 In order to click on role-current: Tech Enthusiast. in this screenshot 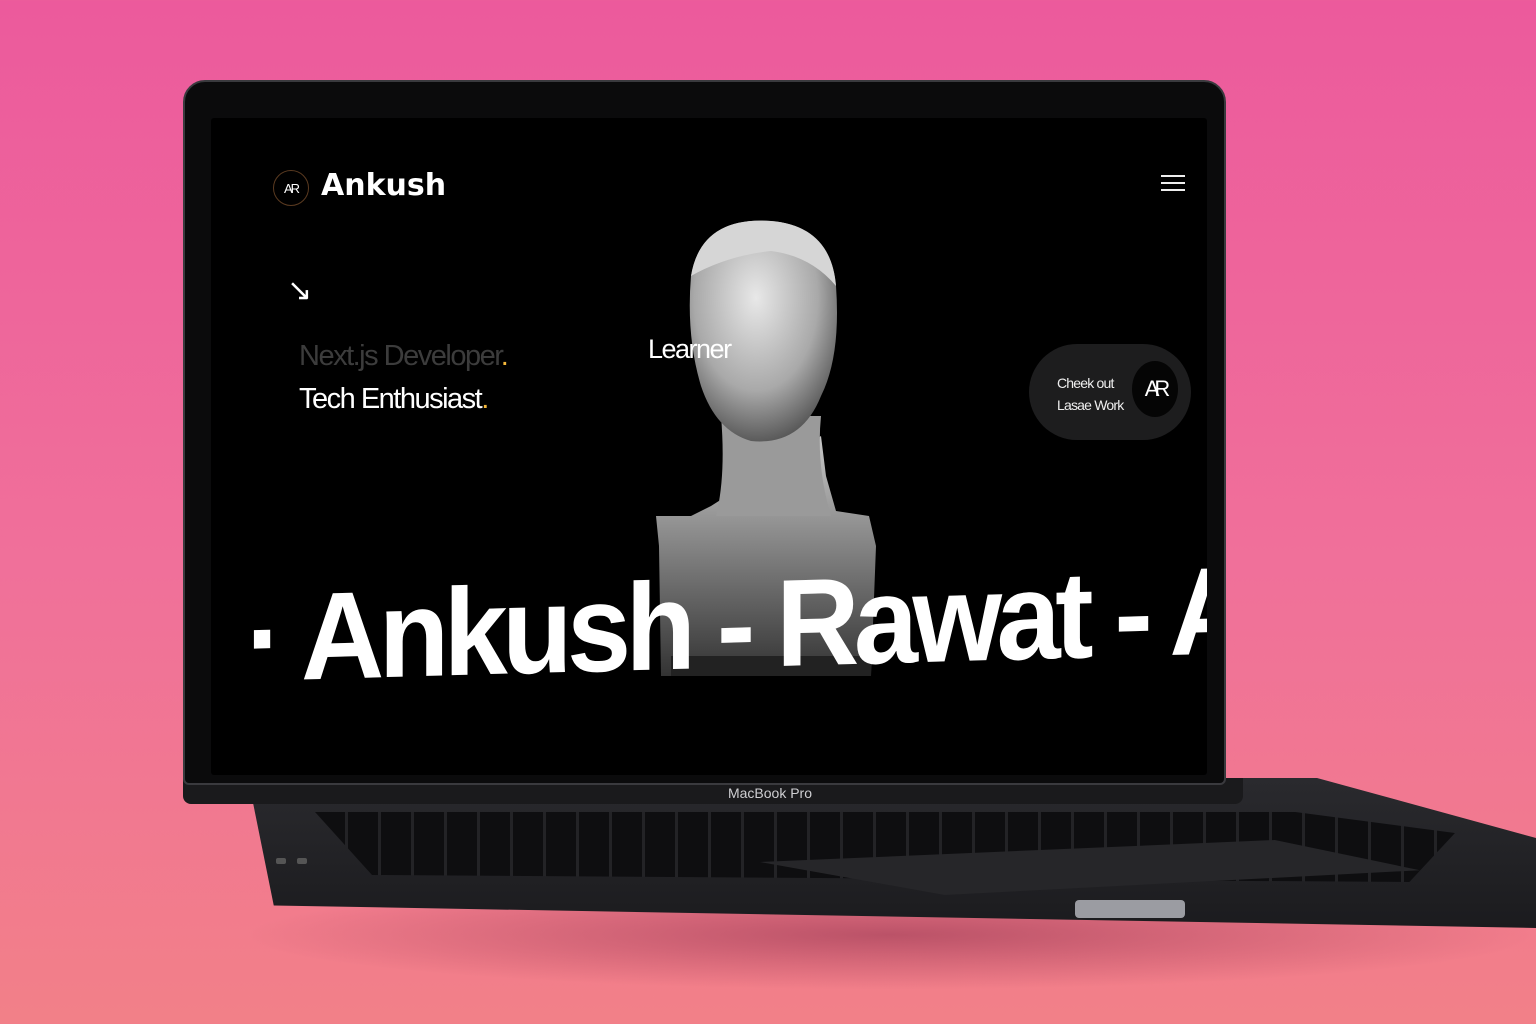, I will do `click(394, 399)`.